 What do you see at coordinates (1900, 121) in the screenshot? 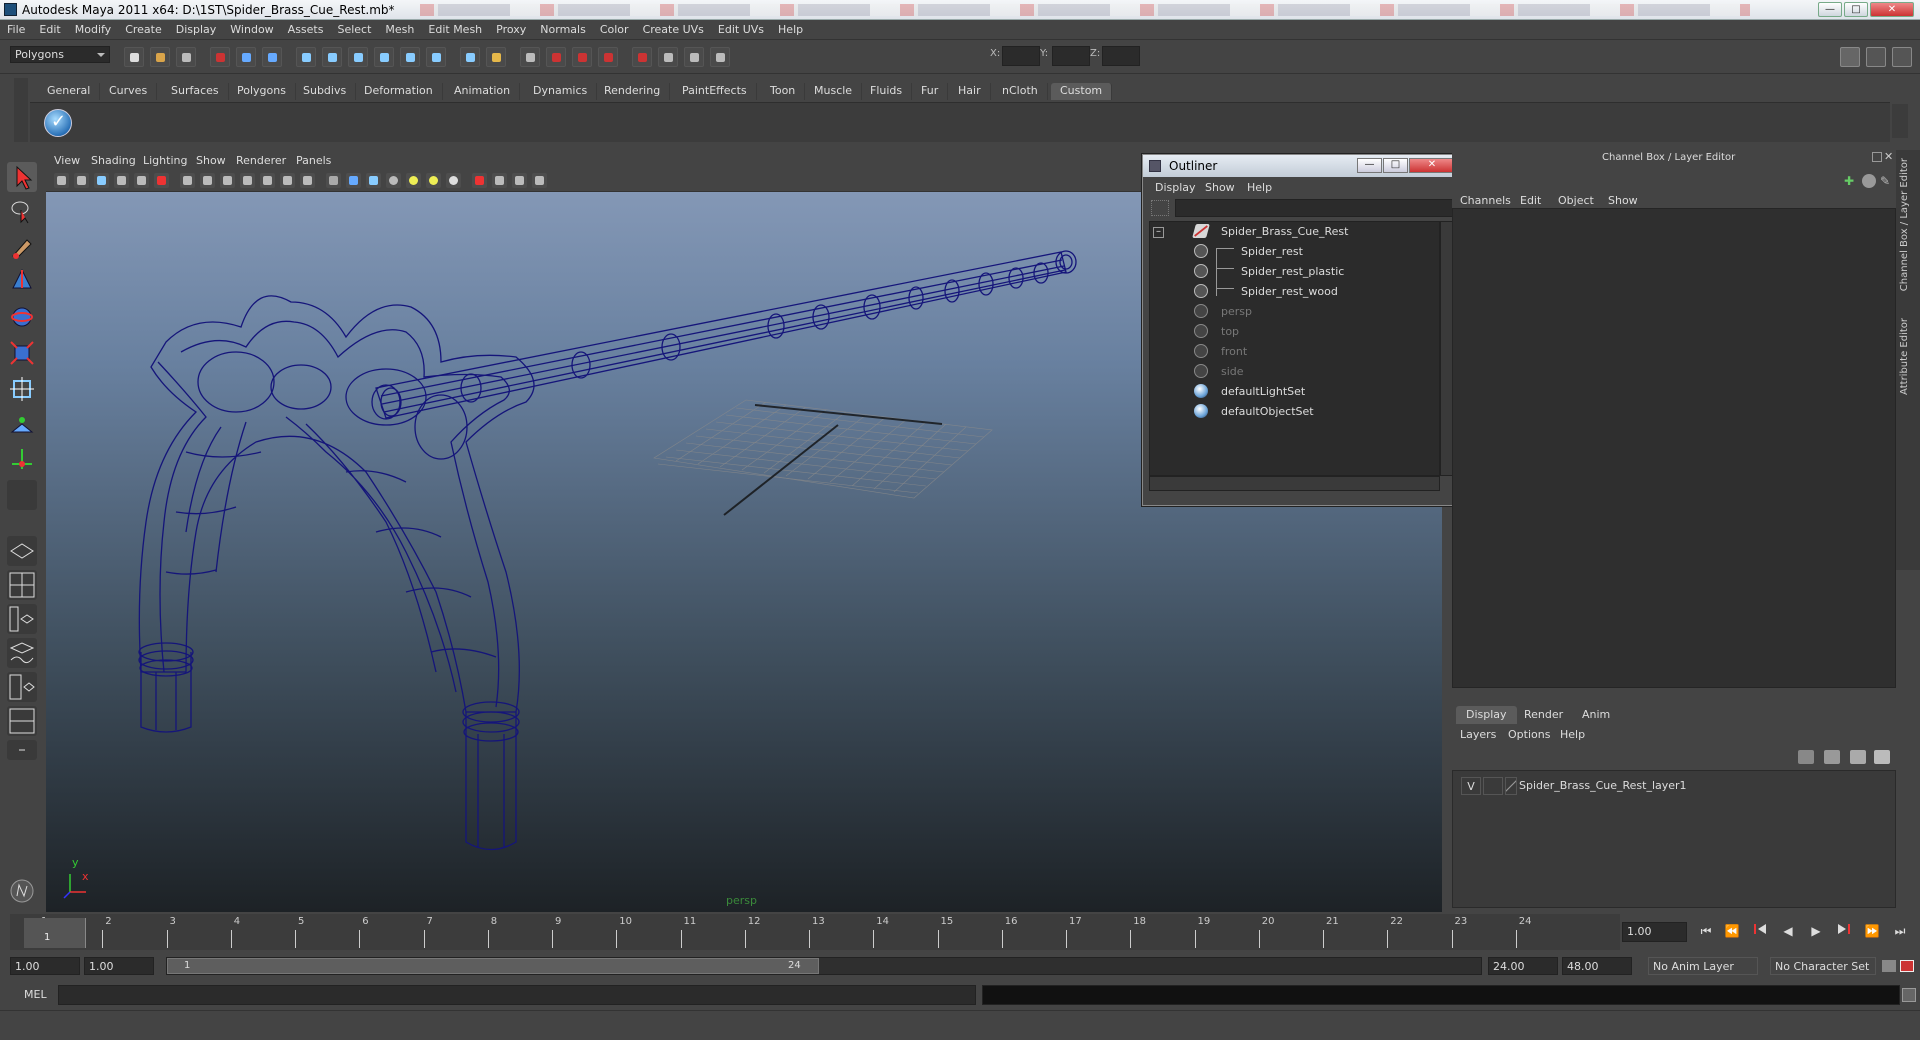
I see `shelf-scroll-arrows` at bounding box center [1900, 121].